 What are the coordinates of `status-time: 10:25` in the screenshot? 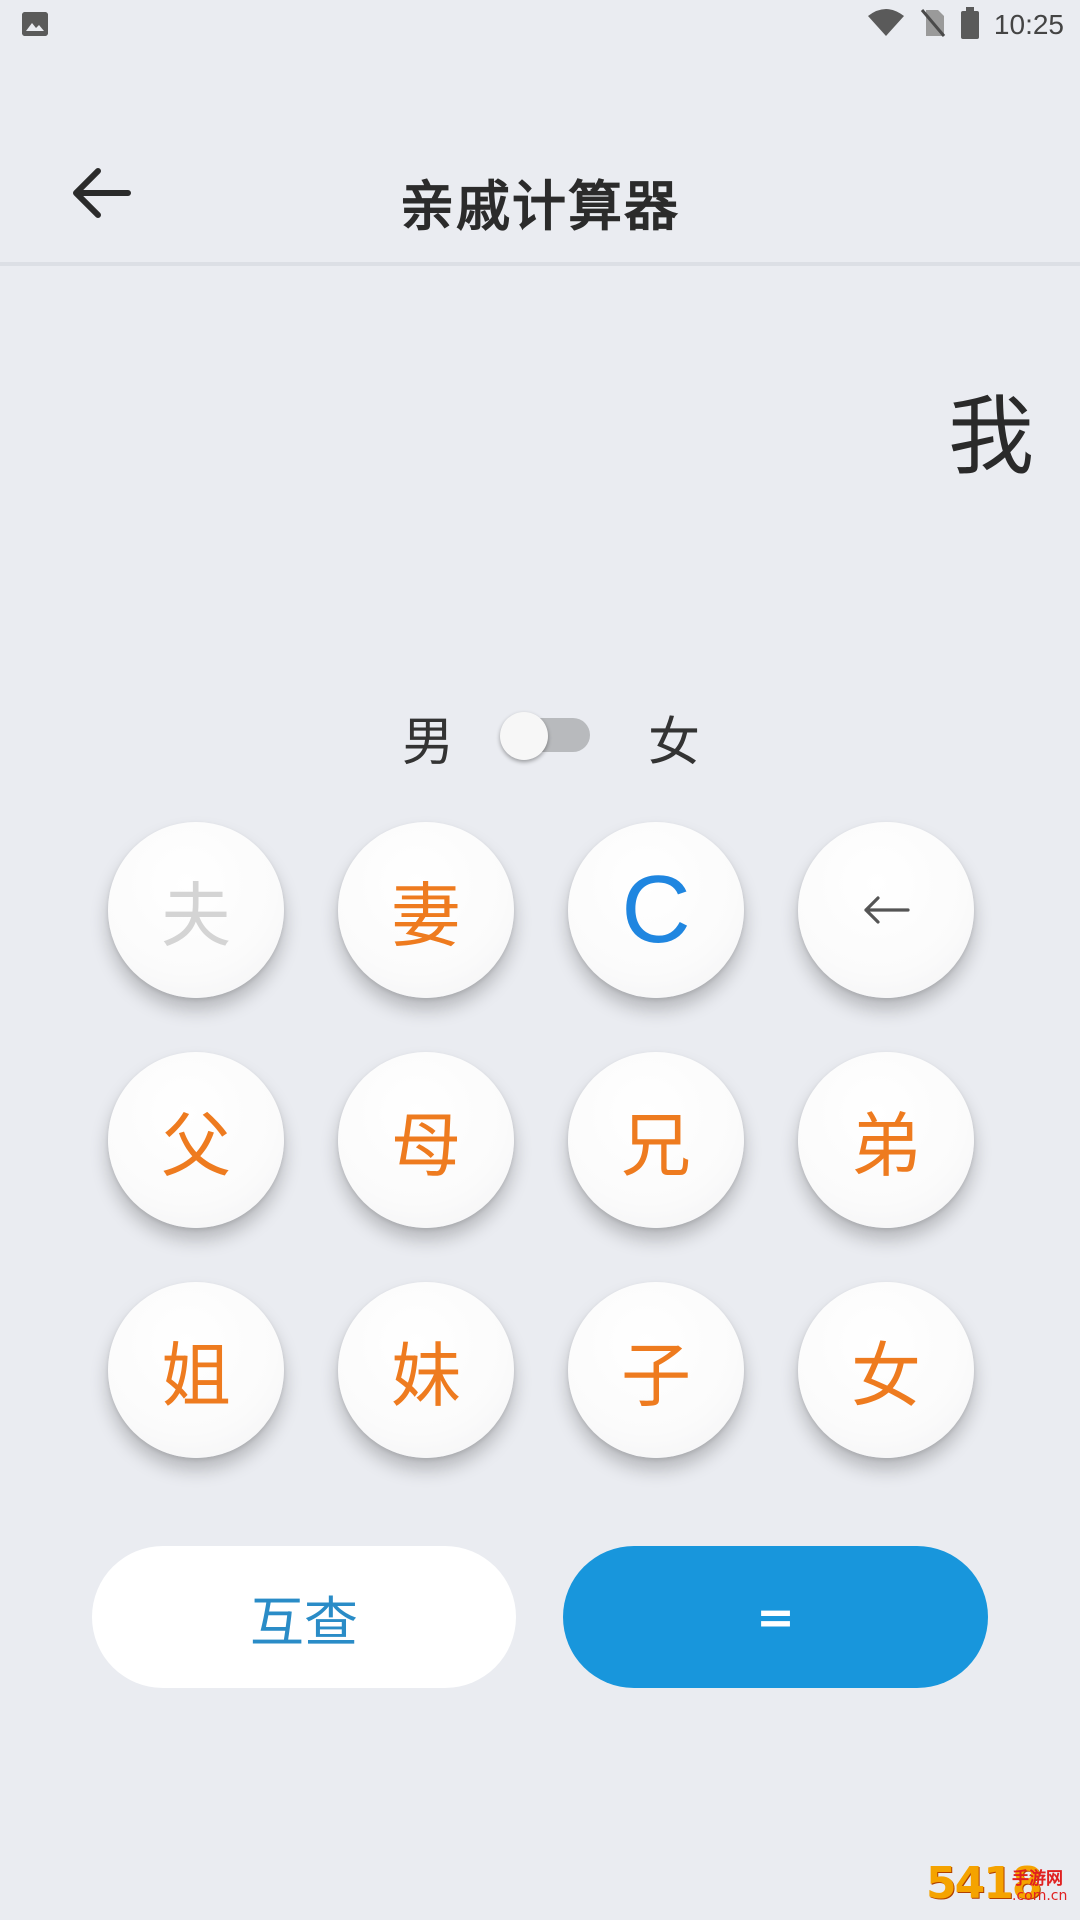 It's located at (1028, 24).